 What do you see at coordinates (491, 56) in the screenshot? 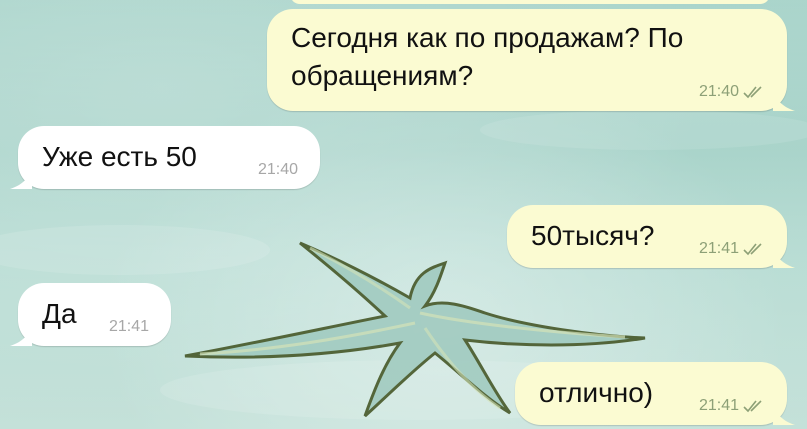
I see `message-text: Сегодня как по продажам? По обращениям?` at bounding box center [491, 56].